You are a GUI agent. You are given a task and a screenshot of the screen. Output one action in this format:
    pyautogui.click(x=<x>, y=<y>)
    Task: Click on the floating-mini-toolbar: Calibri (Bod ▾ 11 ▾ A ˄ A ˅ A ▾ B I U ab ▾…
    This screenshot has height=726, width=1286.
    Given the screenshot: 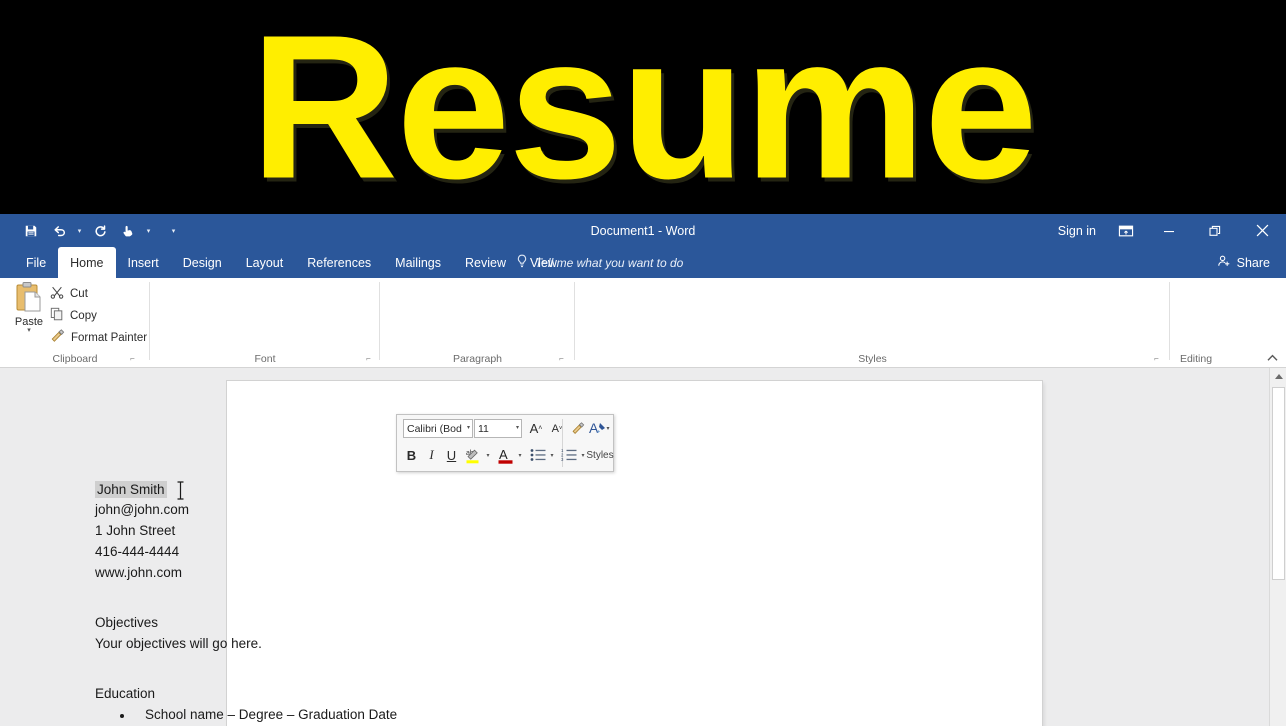 What is the action you would take?
    pyautogui.click(x=505, y=443)
    